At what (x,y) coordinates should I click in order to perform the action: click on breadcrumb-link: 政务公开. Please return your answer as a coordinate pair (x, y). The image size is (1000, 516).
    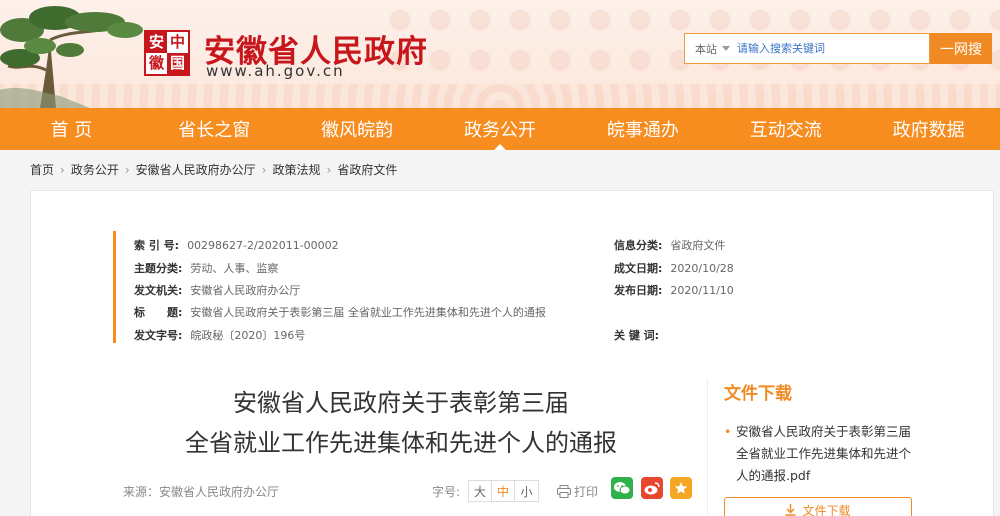
    Looking at the image, I should click on (95, 169).